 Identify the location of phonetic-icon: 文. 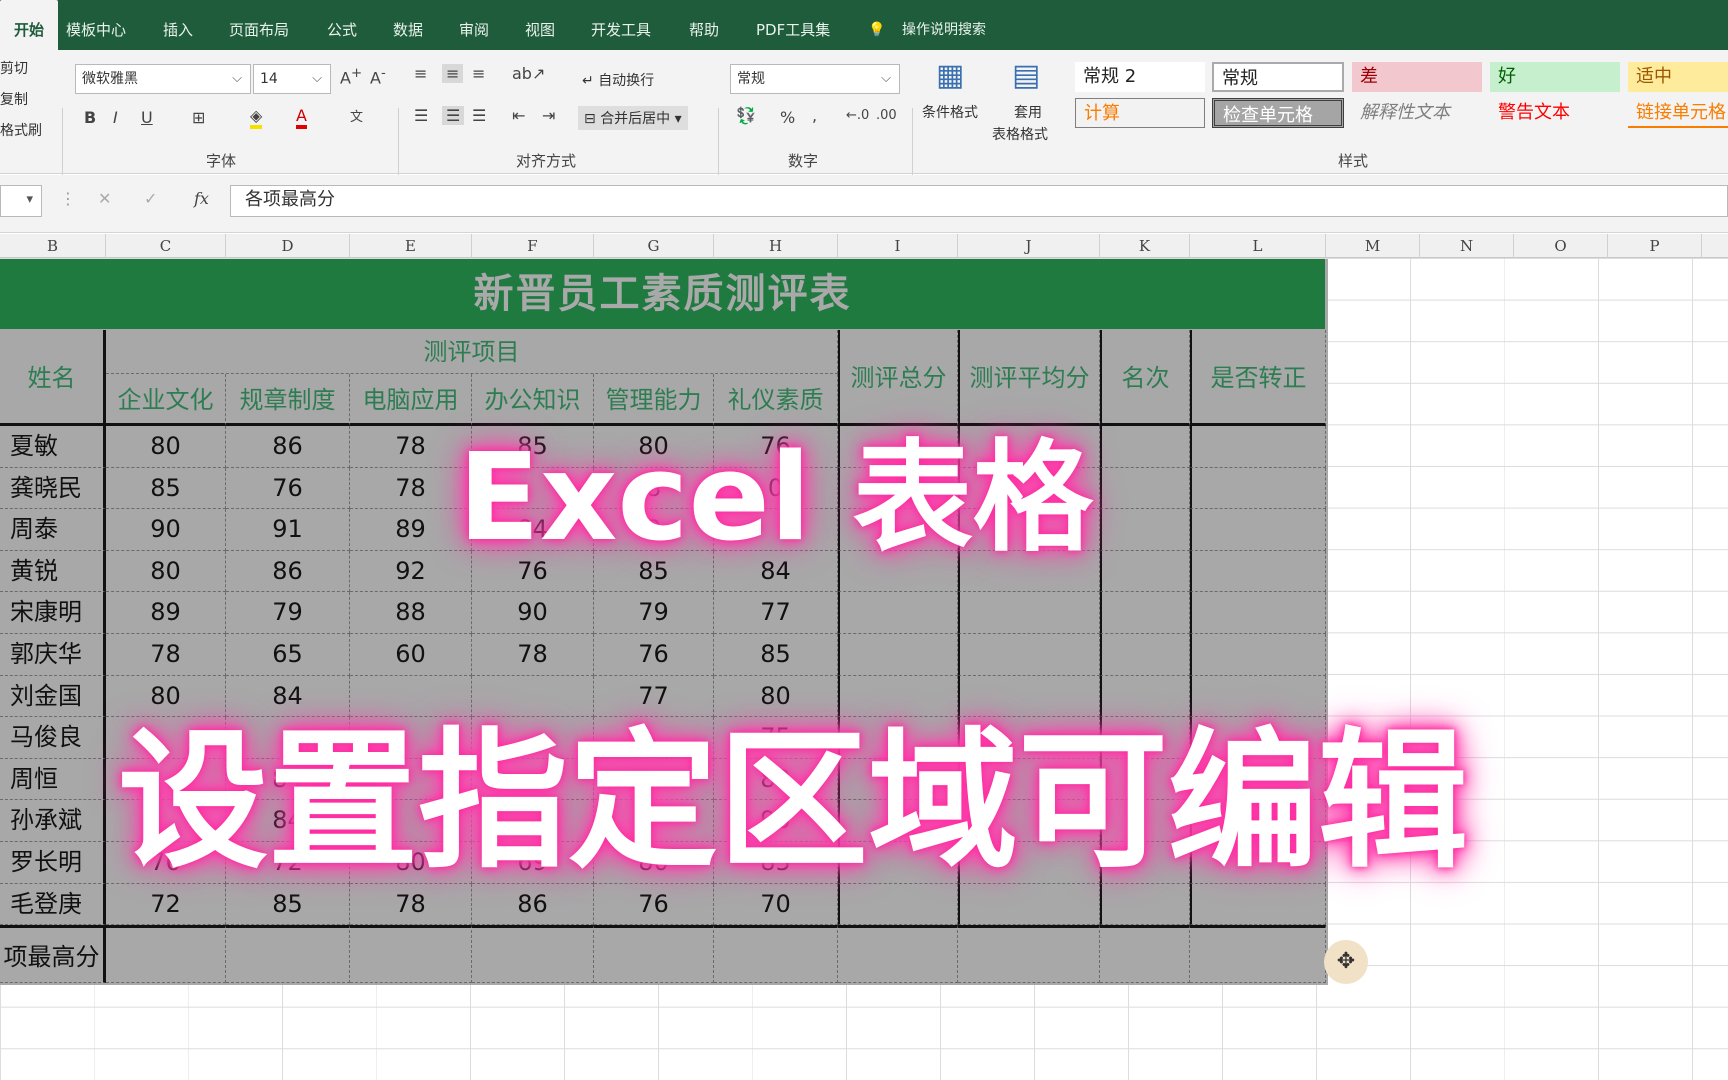
(356, 115).